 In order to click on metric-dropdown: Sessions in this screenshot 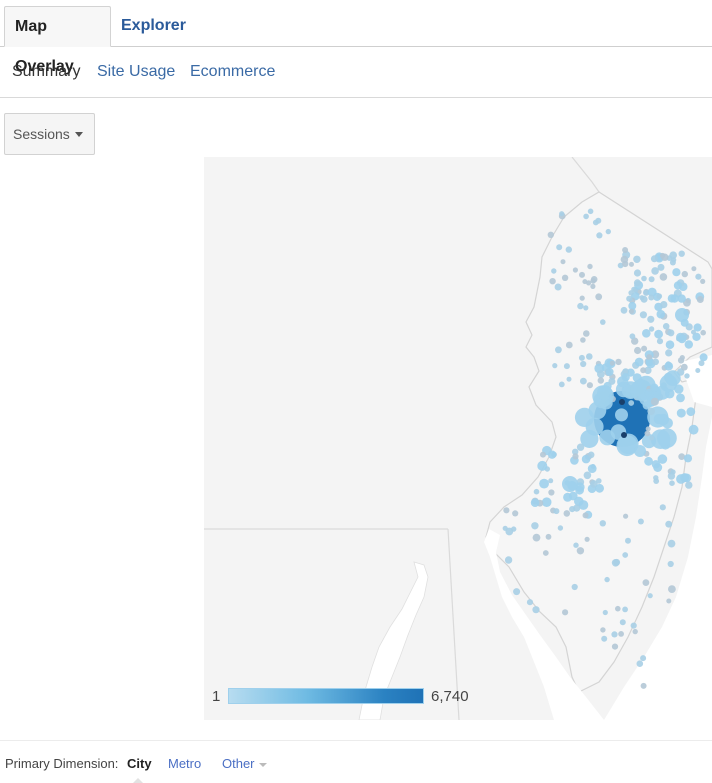, I will do `click(49, 134)`.